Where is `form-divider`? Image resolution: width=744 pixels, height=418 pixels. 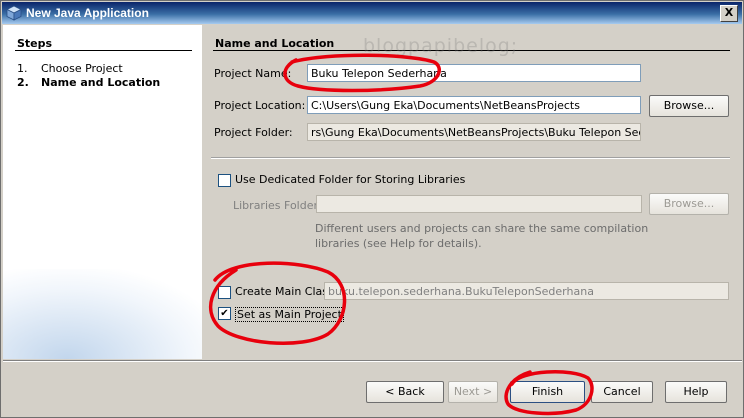 form-divider is located at coordinates (470, 158).